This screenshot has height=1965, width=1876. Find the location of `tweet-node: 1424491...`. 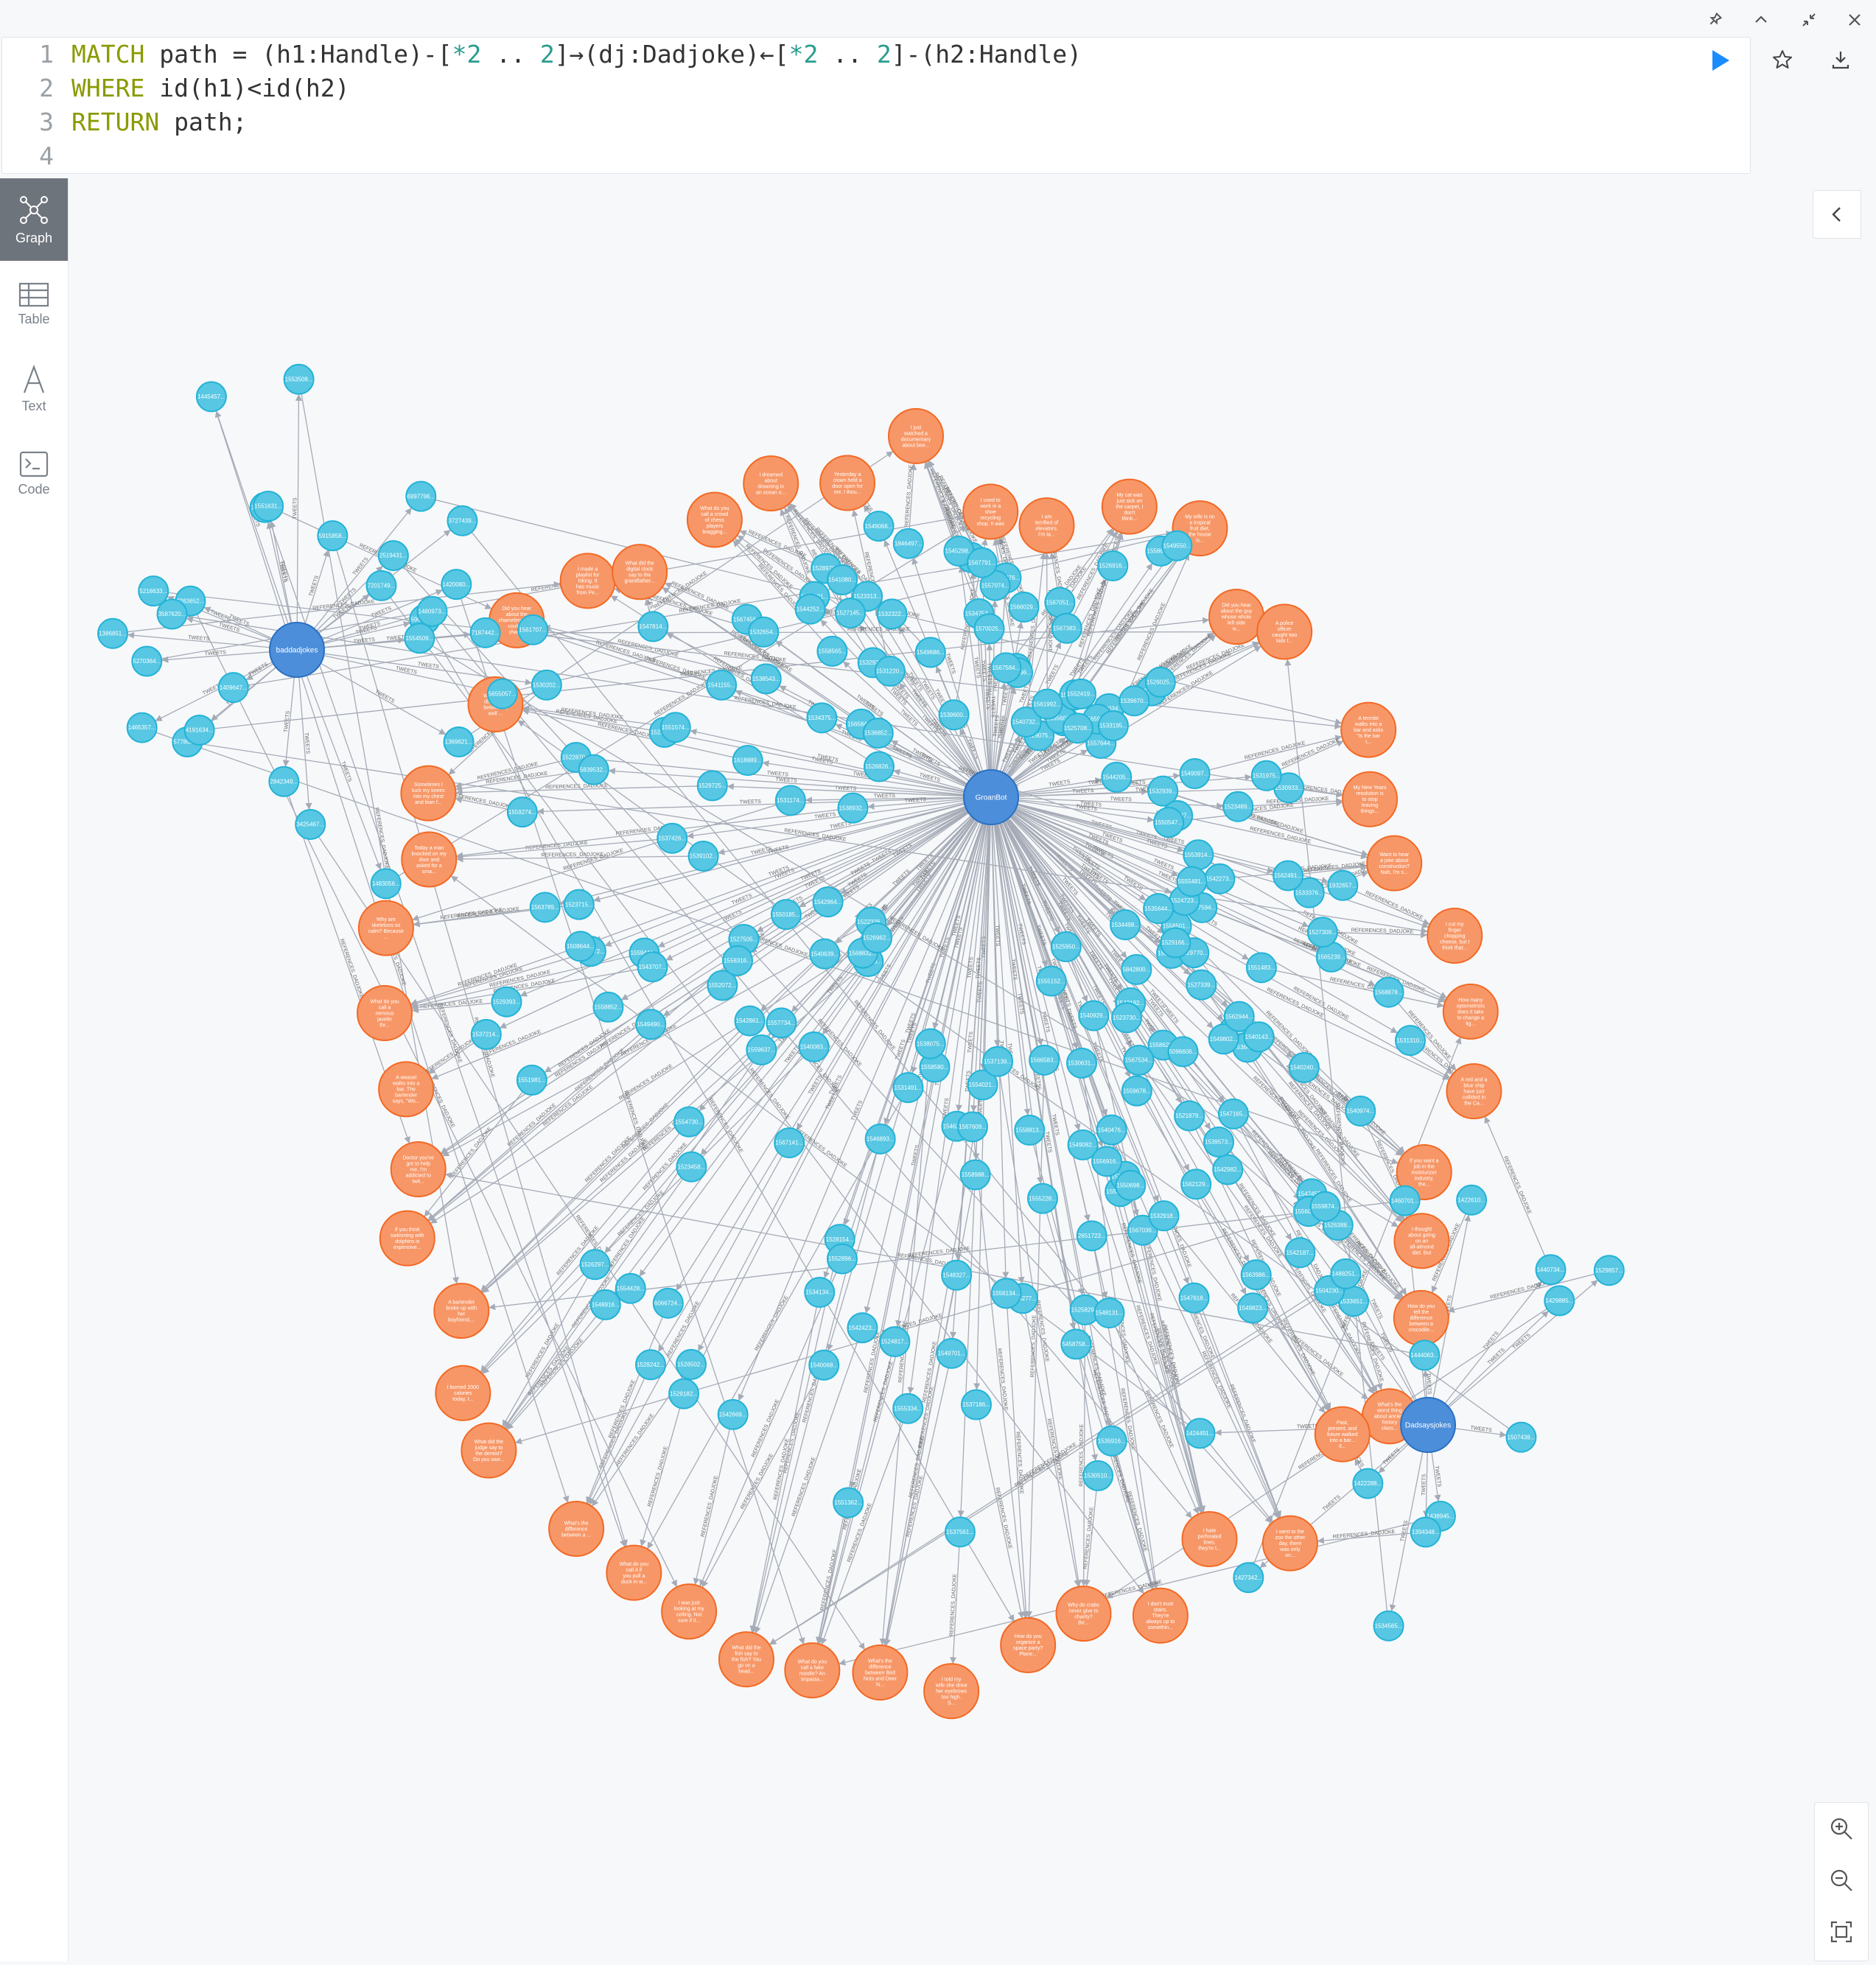

tweet-node: 1424491... is located at coordinates (1200, 1433).